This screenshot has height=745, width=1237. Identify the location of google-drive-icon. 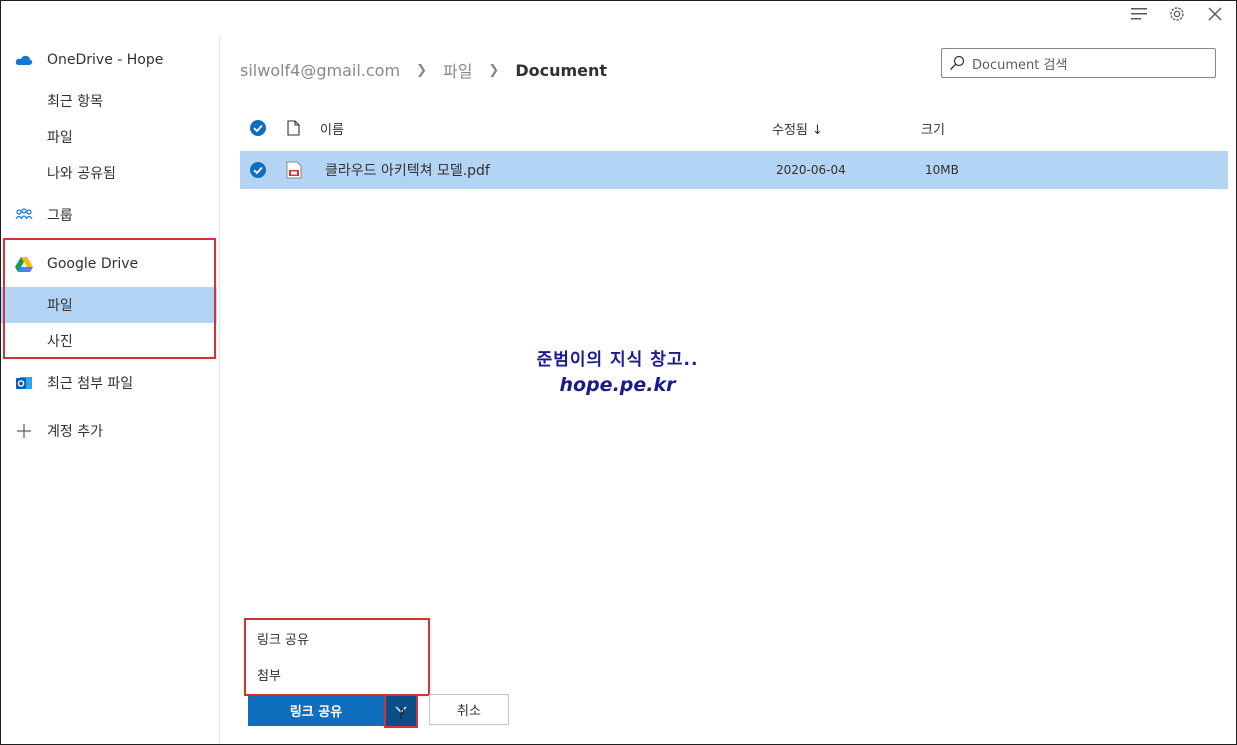
(24, 264).